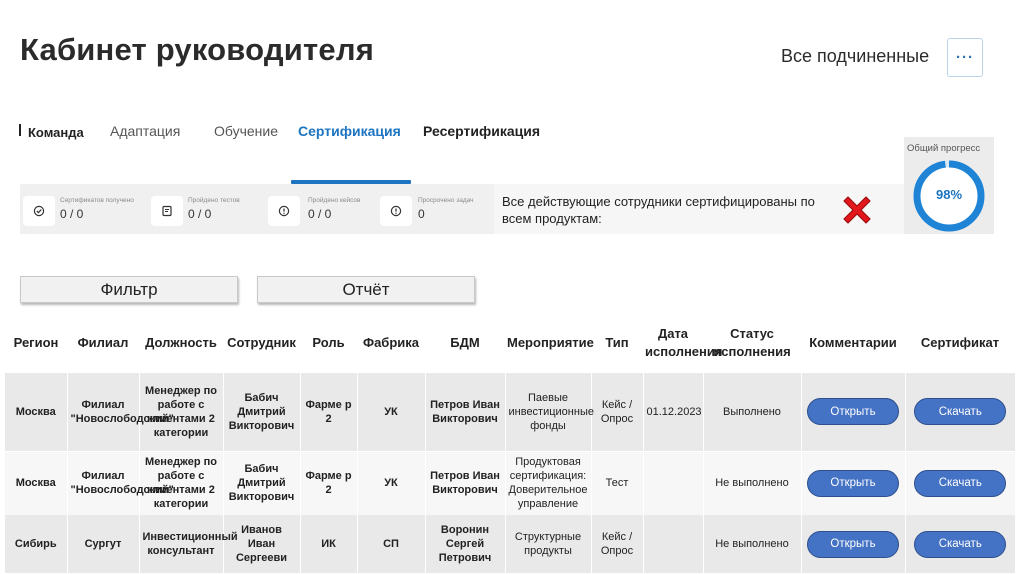  Describe the element at coordinates (617, 483) in the screenshot. I see `cell-type: Тест` at that location.